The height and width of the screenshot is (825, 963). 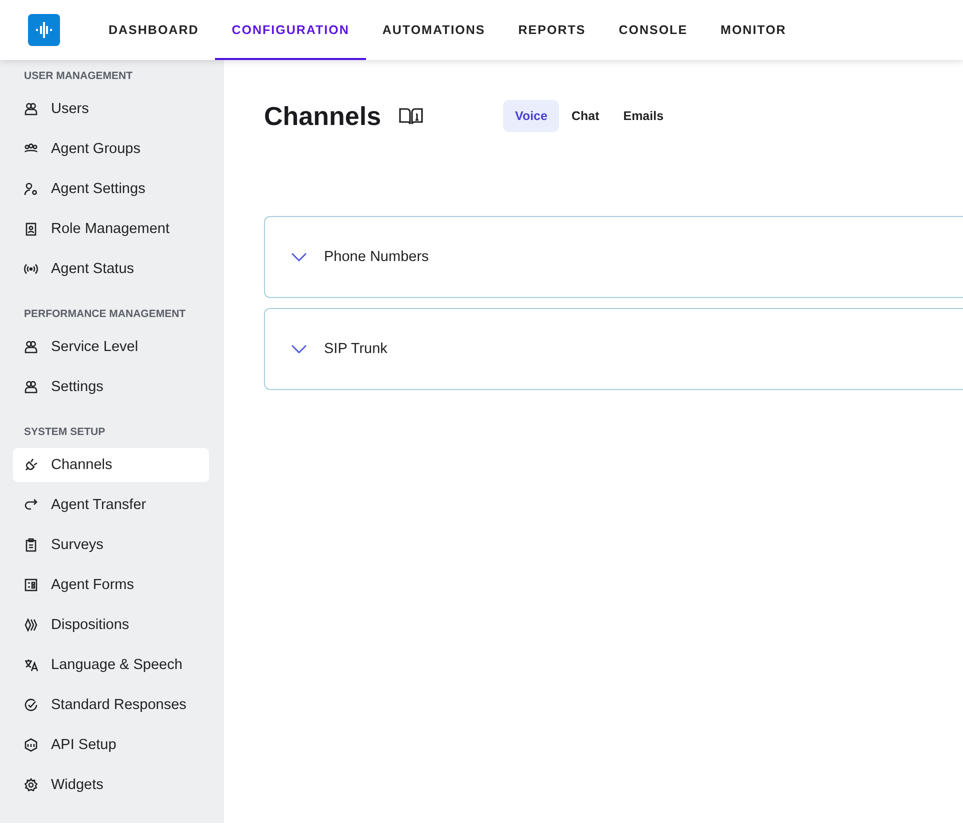 What do you see at coordinates (356, 349) in the screenshot?
I see `panel-title: SIP Trunk` at bounding box center [356, 349].